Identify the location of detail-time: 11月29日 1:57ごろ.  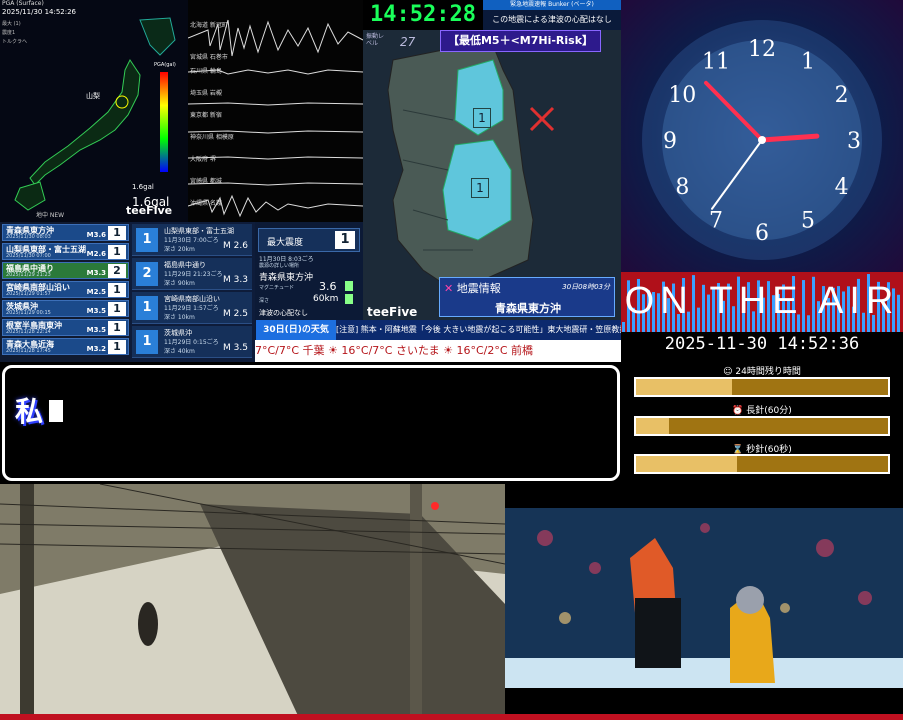
(191, 308).